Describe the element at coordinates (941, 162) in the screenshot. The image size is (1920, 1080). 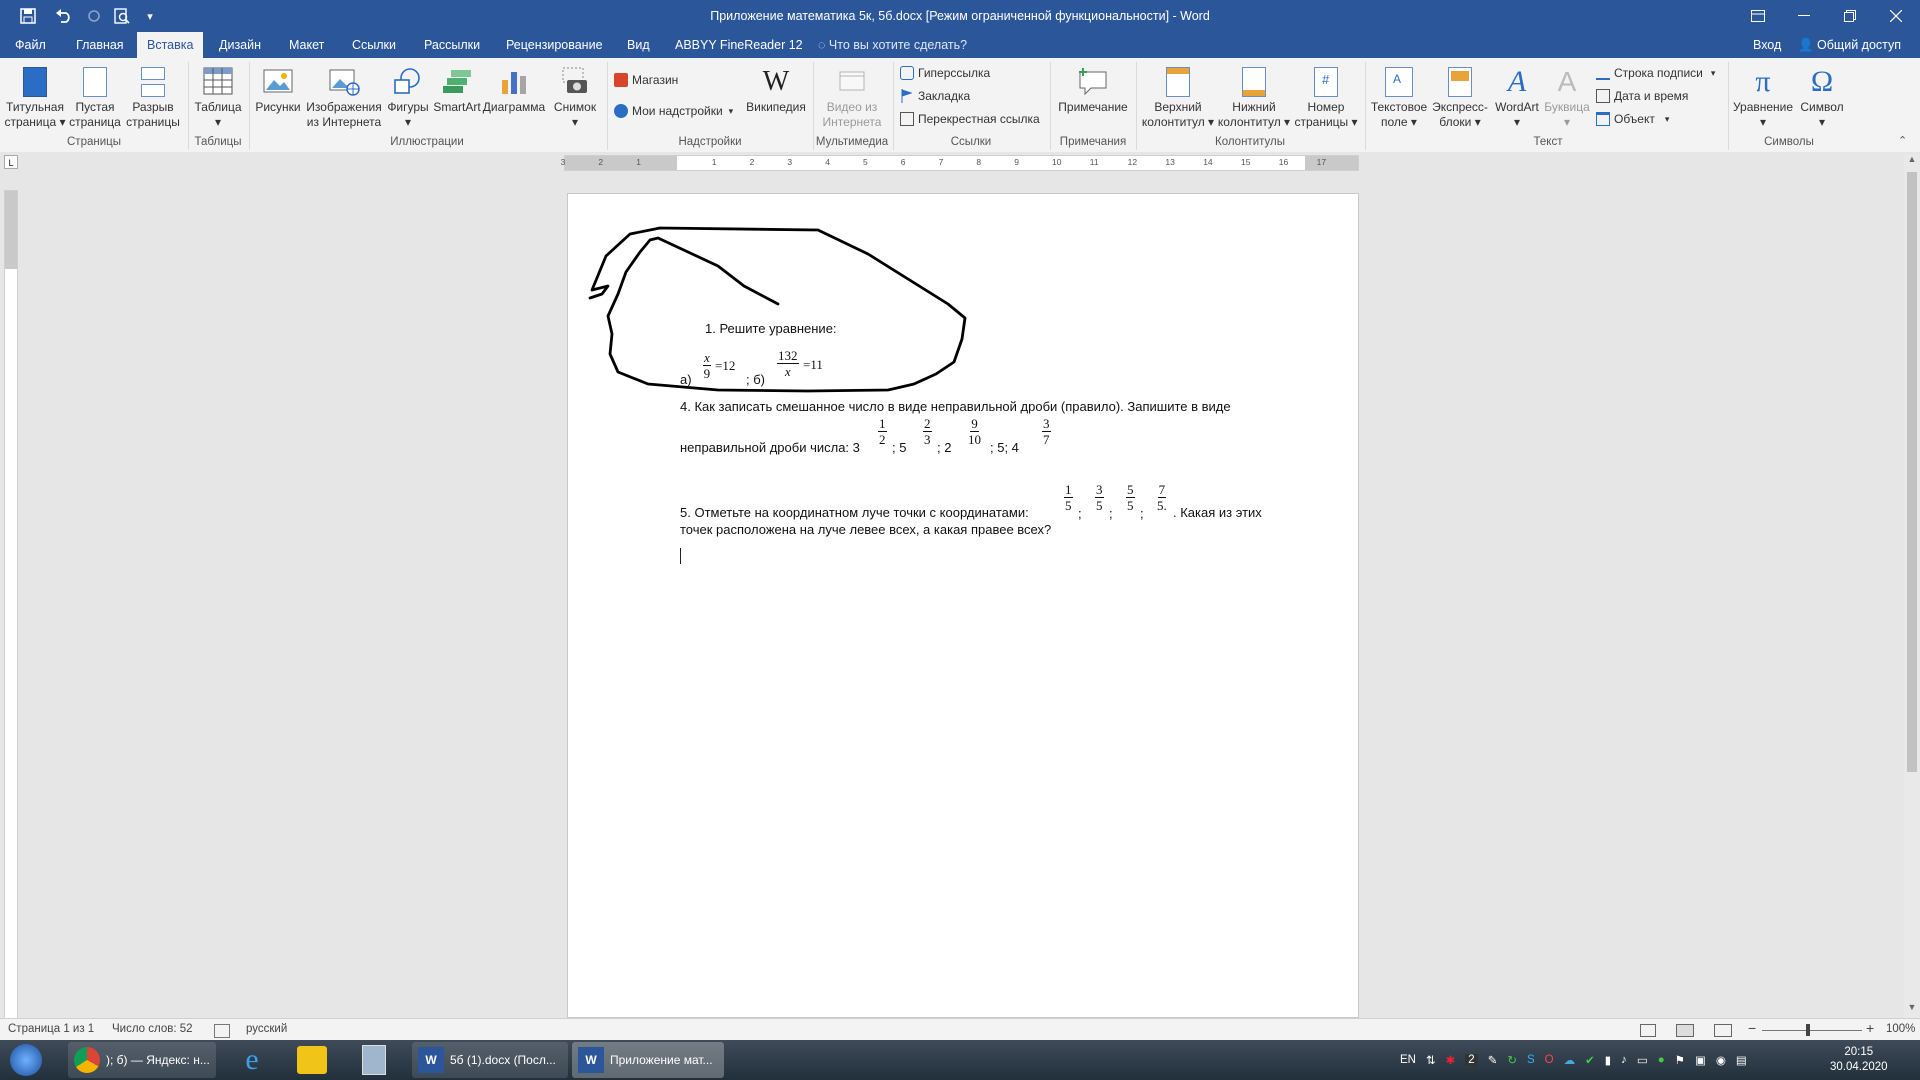
I see `ruler-number: 7` at that location.